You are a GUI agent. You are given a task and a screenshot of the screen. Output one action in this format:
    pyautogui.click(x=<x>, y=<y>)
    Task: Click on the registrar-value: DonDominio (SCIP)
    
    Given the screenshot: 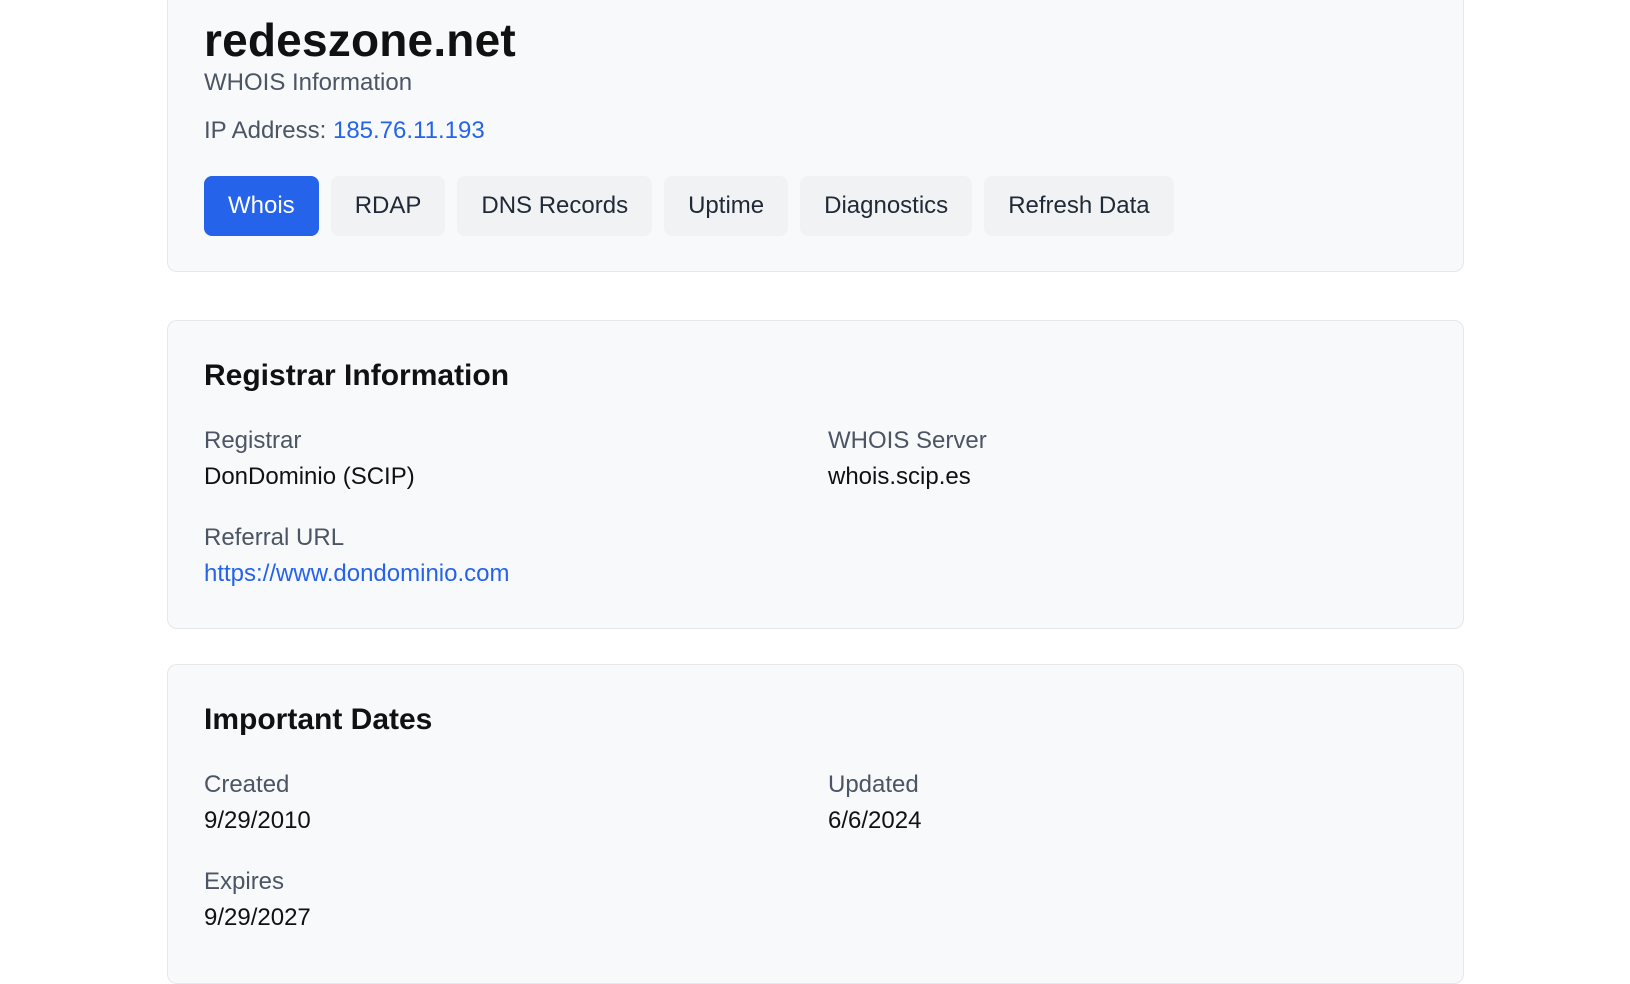 What is the action you would take?
    pyautogui.click(x=309, y=476)
    